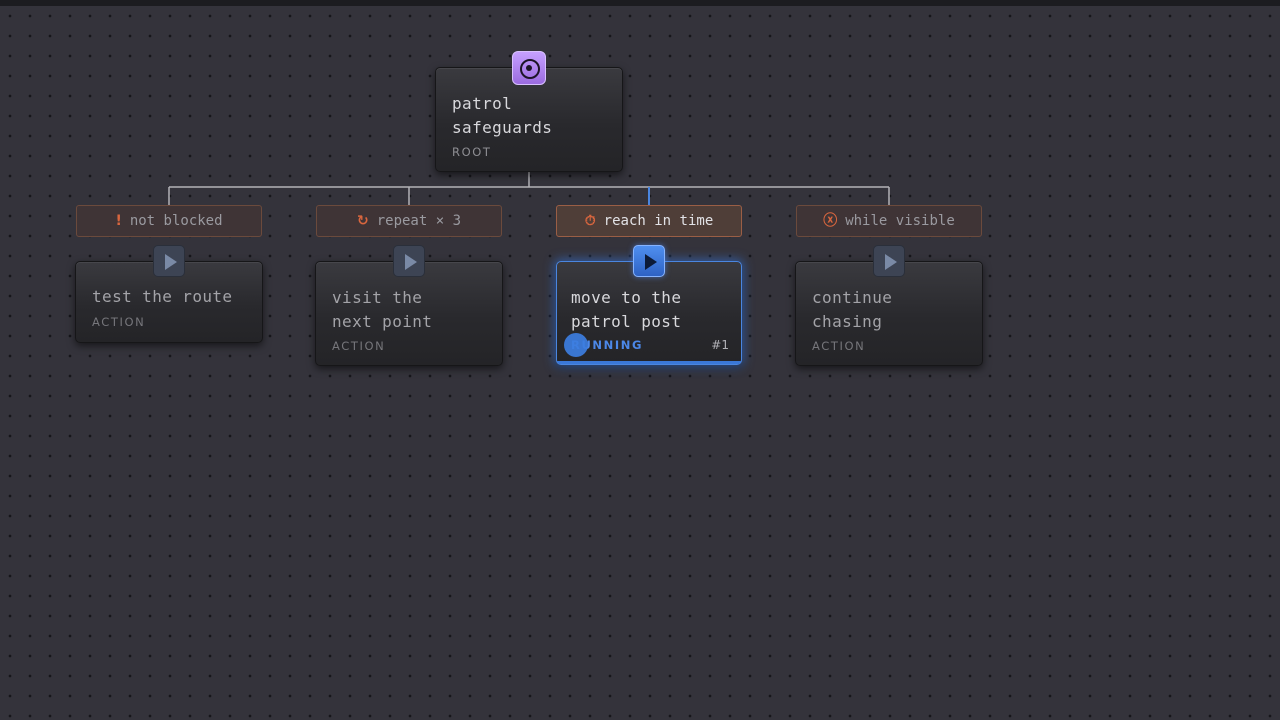 The width and height of the screenshot is (1280, 720). Describe the element at coordinates (576, 345) in the screenshot. I see `running-indicator` at that location.